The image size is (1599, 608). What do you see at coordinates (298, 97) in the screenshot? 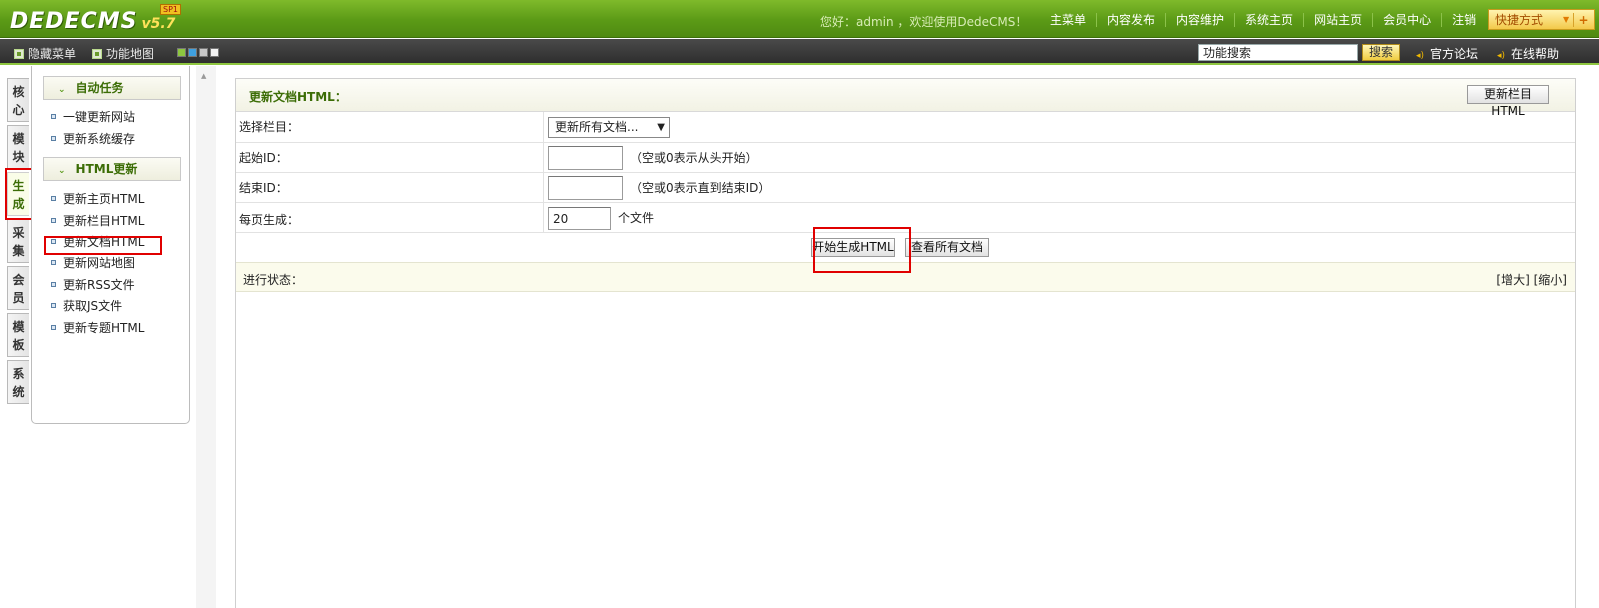
I see `page-title: 更新文档HTML：` at bounding box center [298, 97].